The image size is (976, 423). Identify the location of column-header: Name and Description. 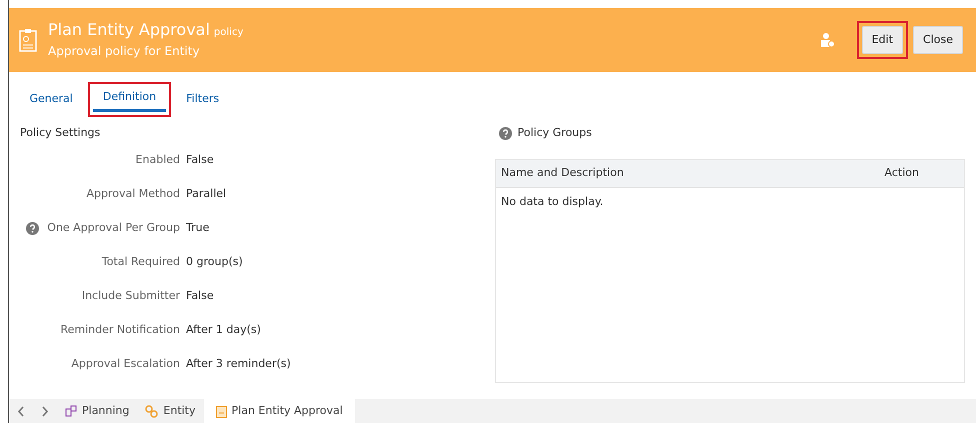
(562, 172).